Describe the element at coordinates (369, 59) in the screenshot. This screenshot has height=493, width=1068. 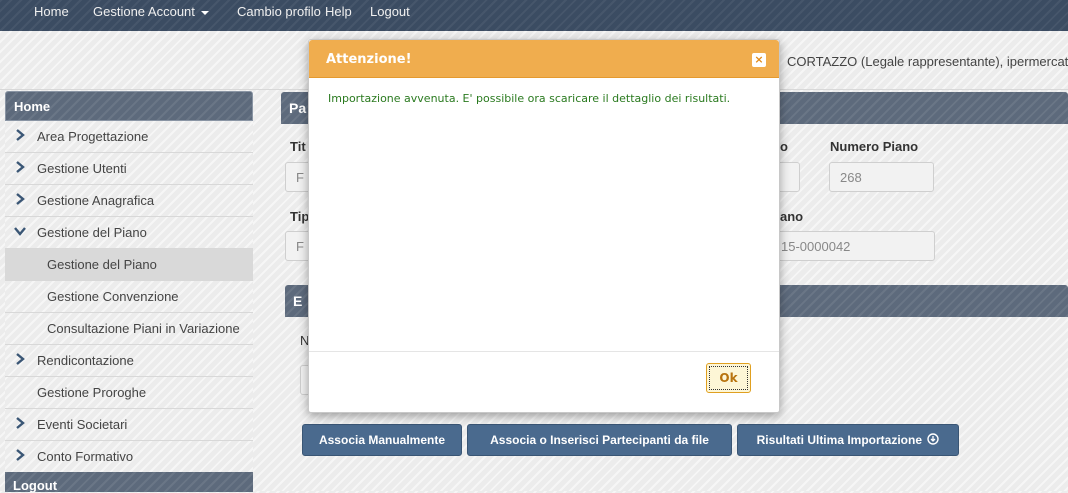
I see `dialog-title: Attenzione!` at that location.